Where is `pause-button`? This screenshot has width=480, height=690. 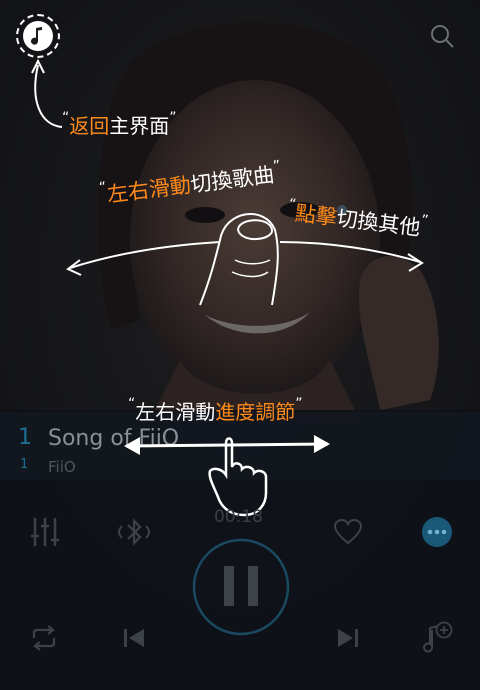
pause-button is located at coordinates (241, 587).